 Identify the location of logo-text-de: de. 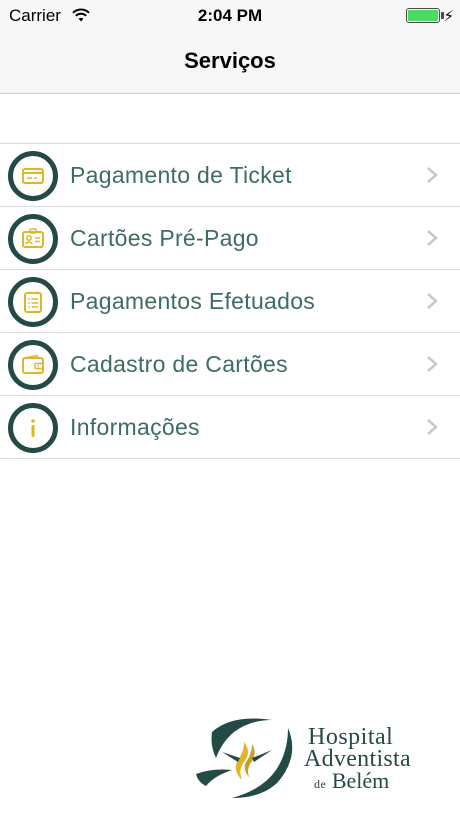
(320, 784).